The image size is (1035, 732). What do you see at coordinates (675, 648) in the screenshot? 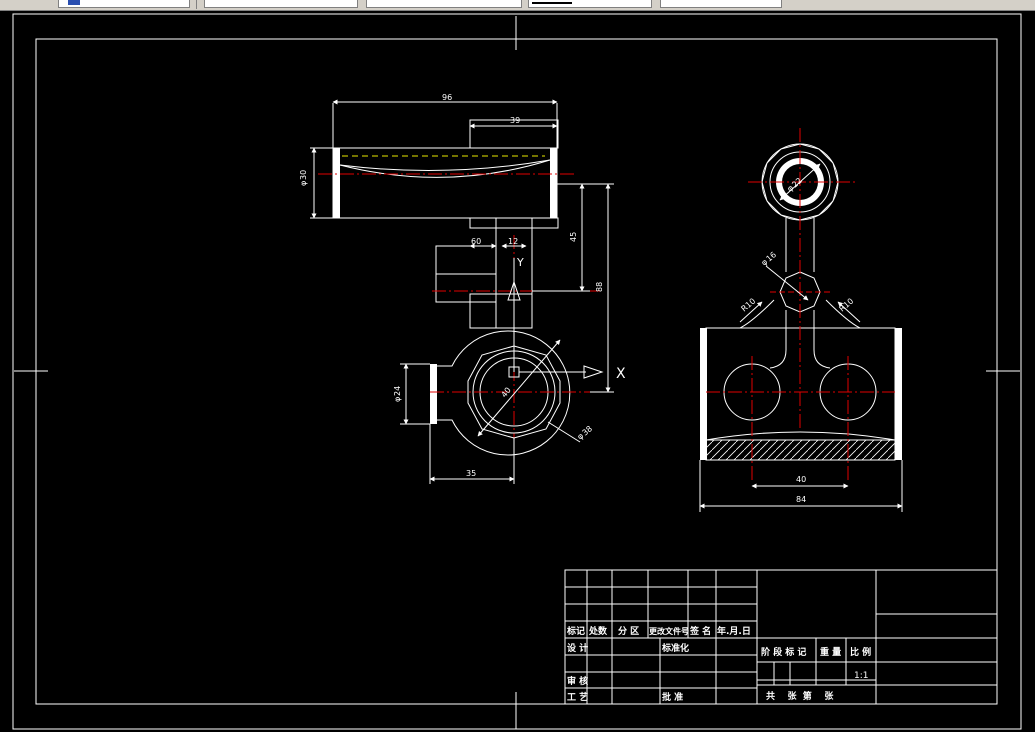
I see `tb-standard: 标准化` at bounding box center [675, 648].